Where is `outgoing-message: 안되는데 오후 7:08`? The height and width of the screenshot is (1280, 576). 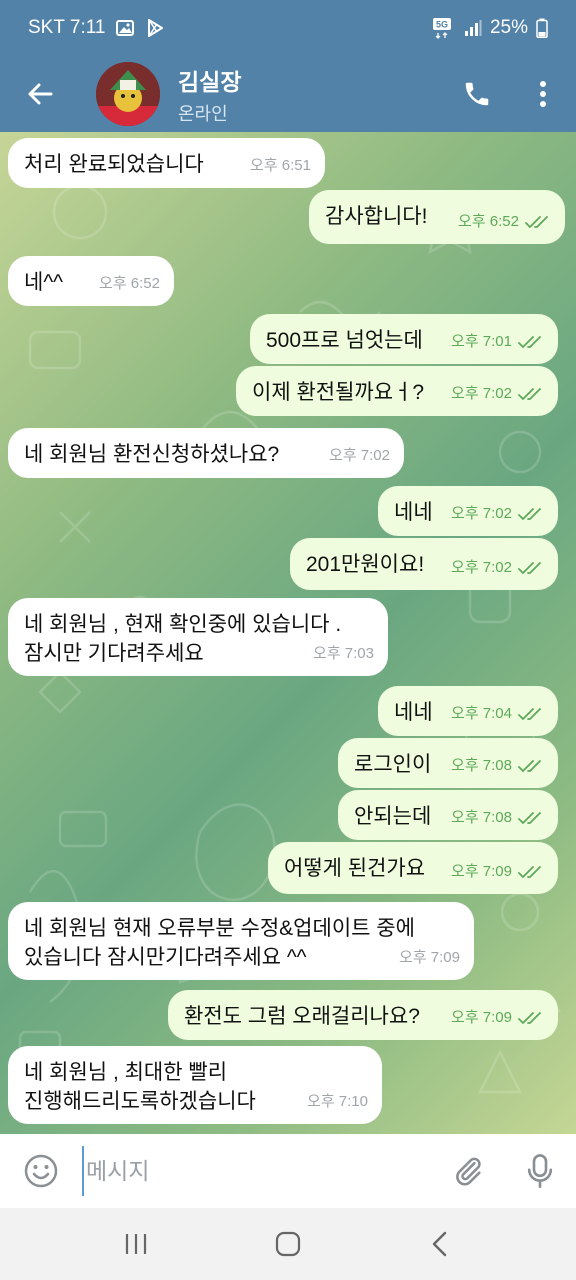 outgoing-message: 안되는데 오후 7:08 is located at coordinates (448, 815).